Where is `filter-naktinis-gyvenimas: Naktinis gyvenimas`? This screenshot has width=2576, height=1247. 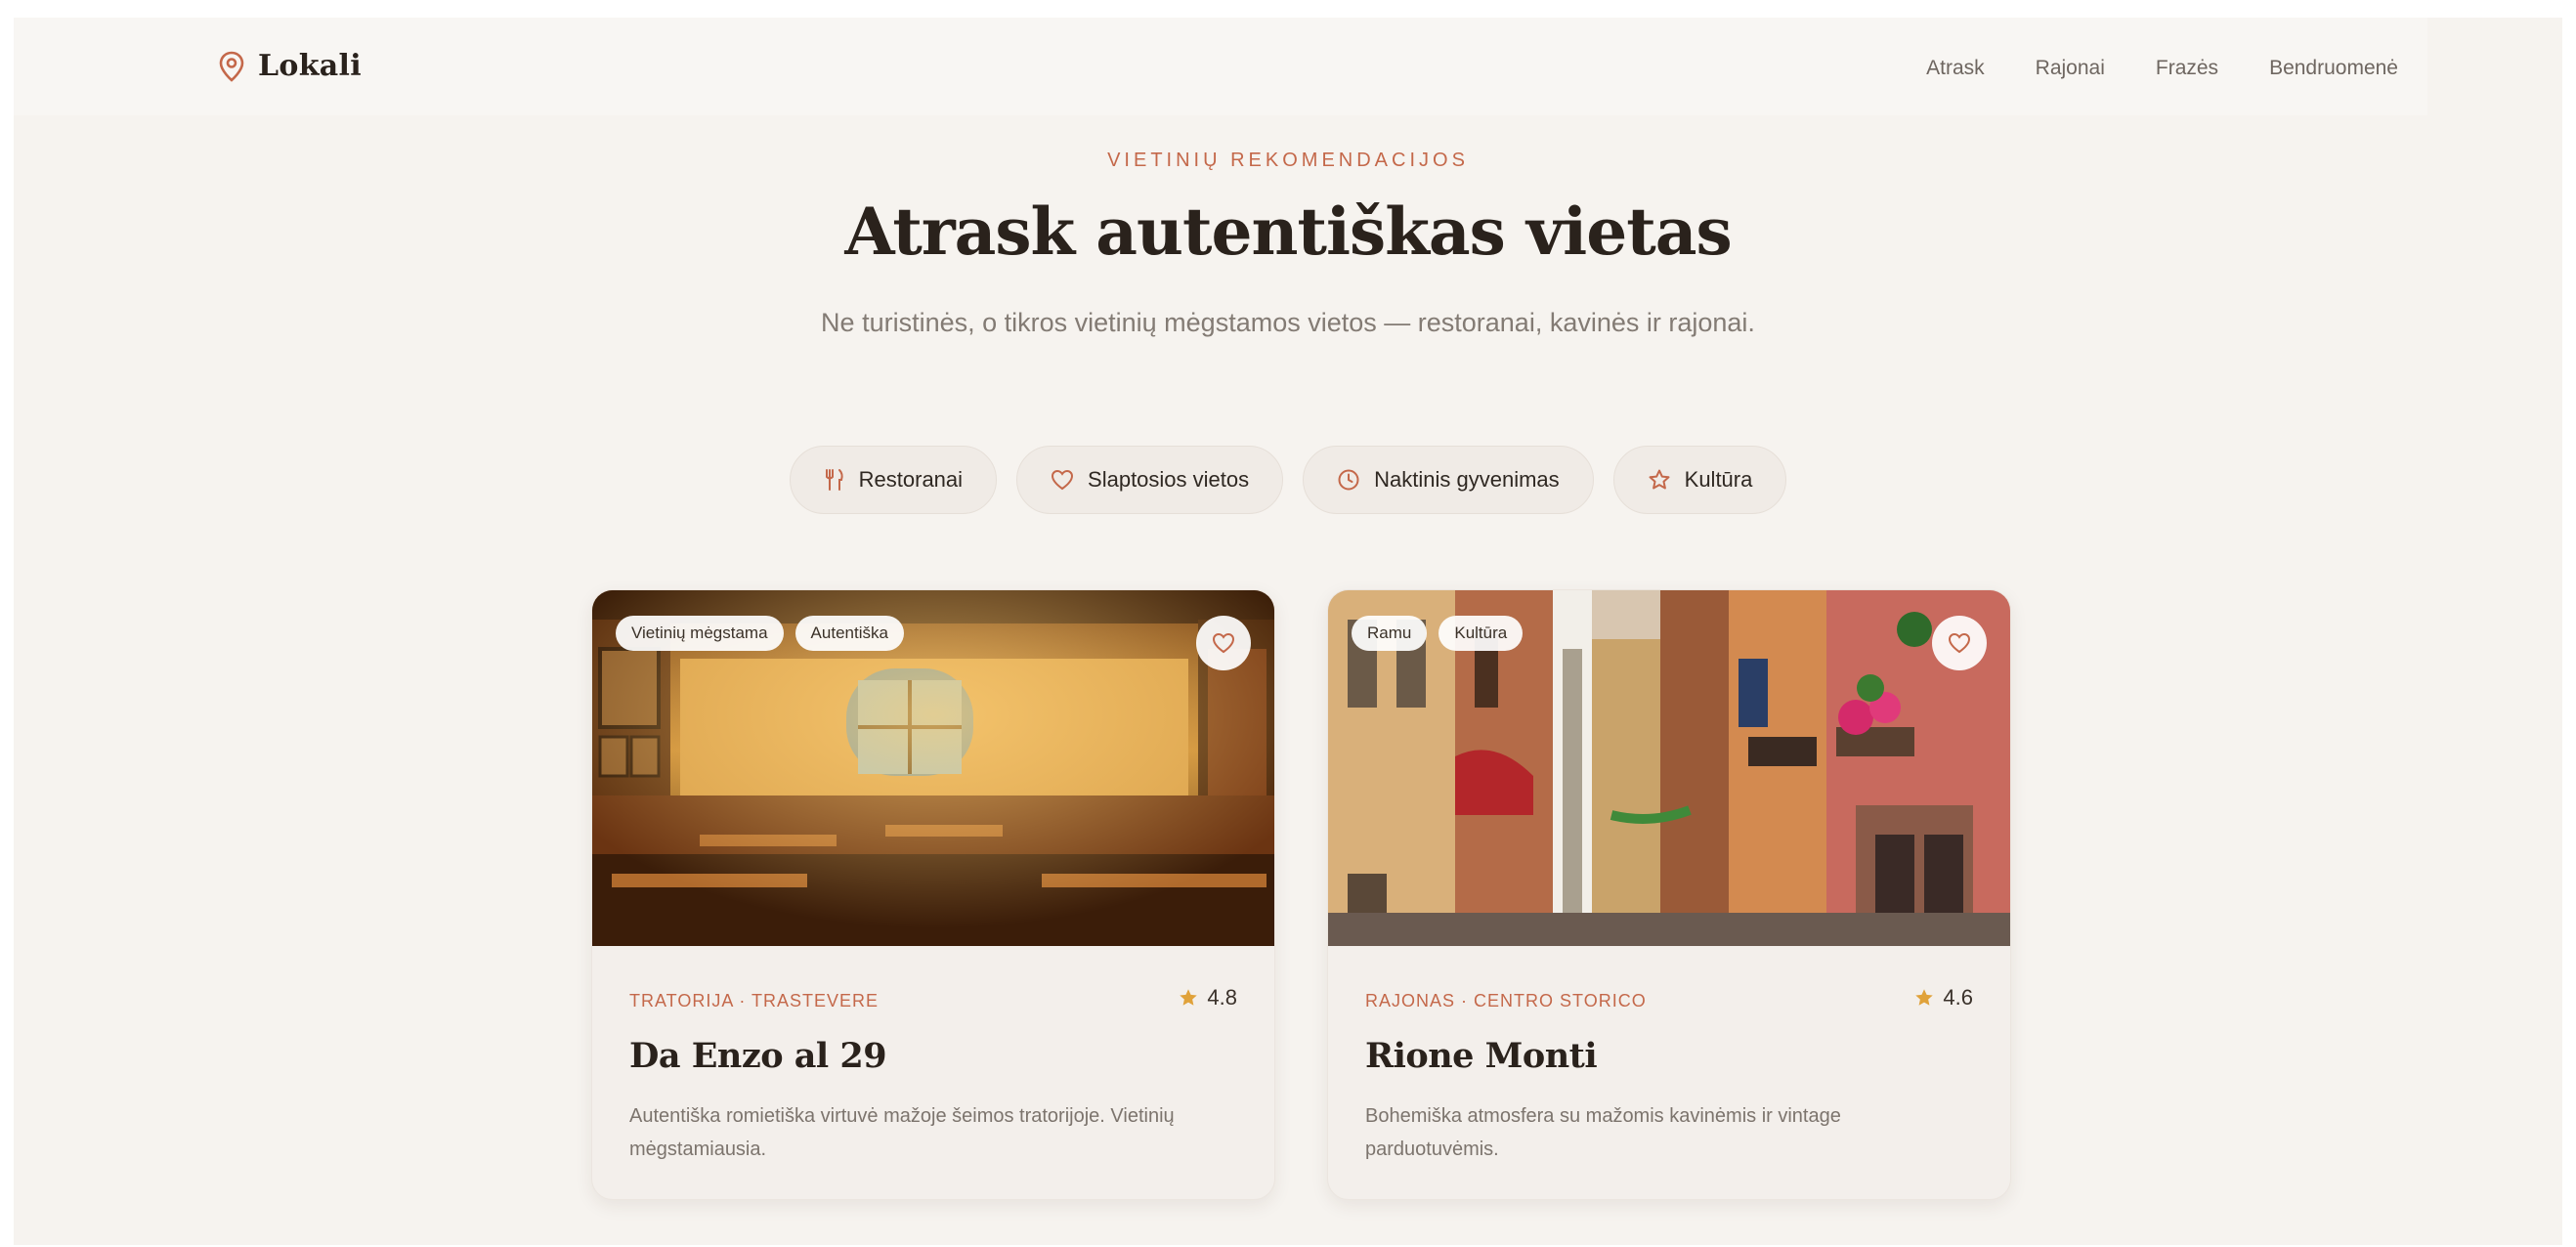
filter-naktinis-gyvenimas: Naktinis gyvenimas is located at coordinates (1448, 480).